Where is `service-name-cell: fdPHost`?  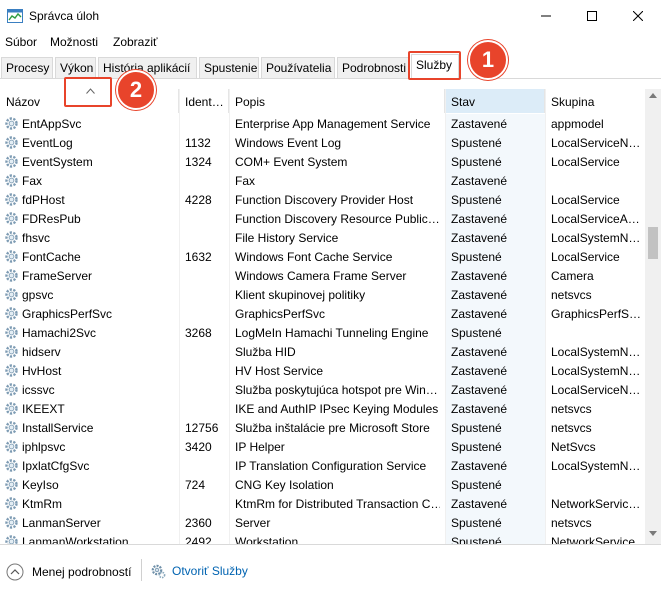
service-name-cell: fdPHost is located at coordinates (91, 199).